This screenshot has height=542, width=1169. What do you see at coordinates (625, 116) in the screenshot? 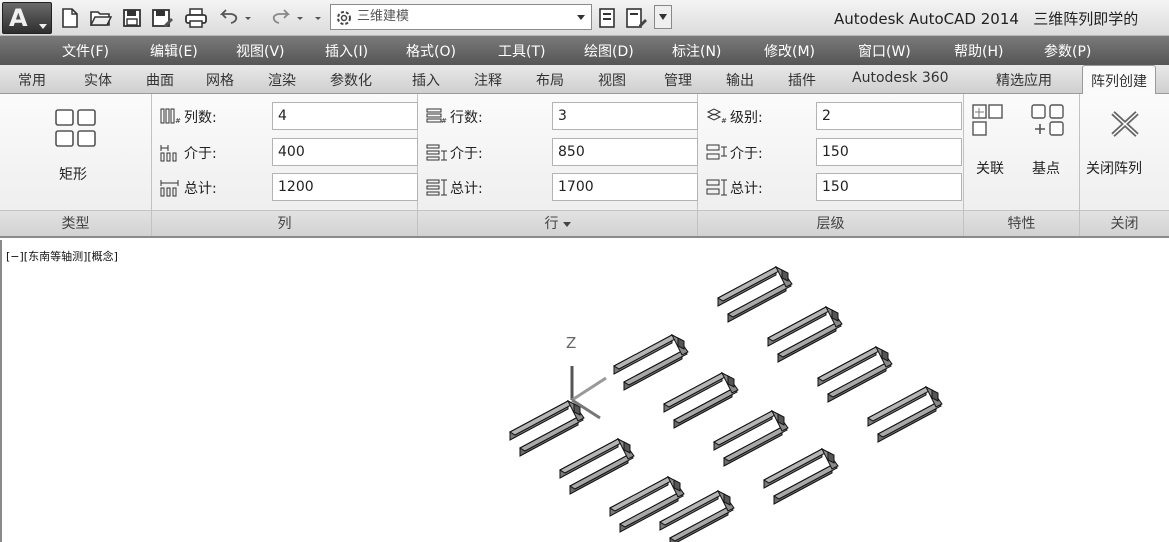
I see `rows-count-input` at bounding box center [625, 116].